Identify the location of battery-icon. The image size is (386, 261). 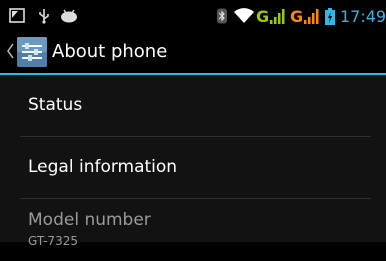
(330, 18).